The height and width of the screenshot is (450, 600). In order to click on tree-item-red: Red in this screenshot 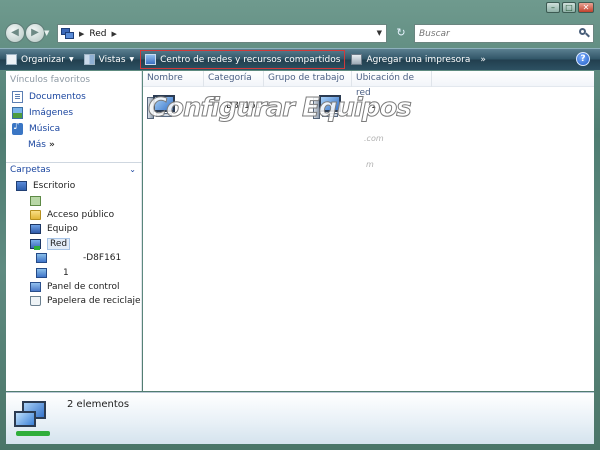, I will do `click(74, 244)`.